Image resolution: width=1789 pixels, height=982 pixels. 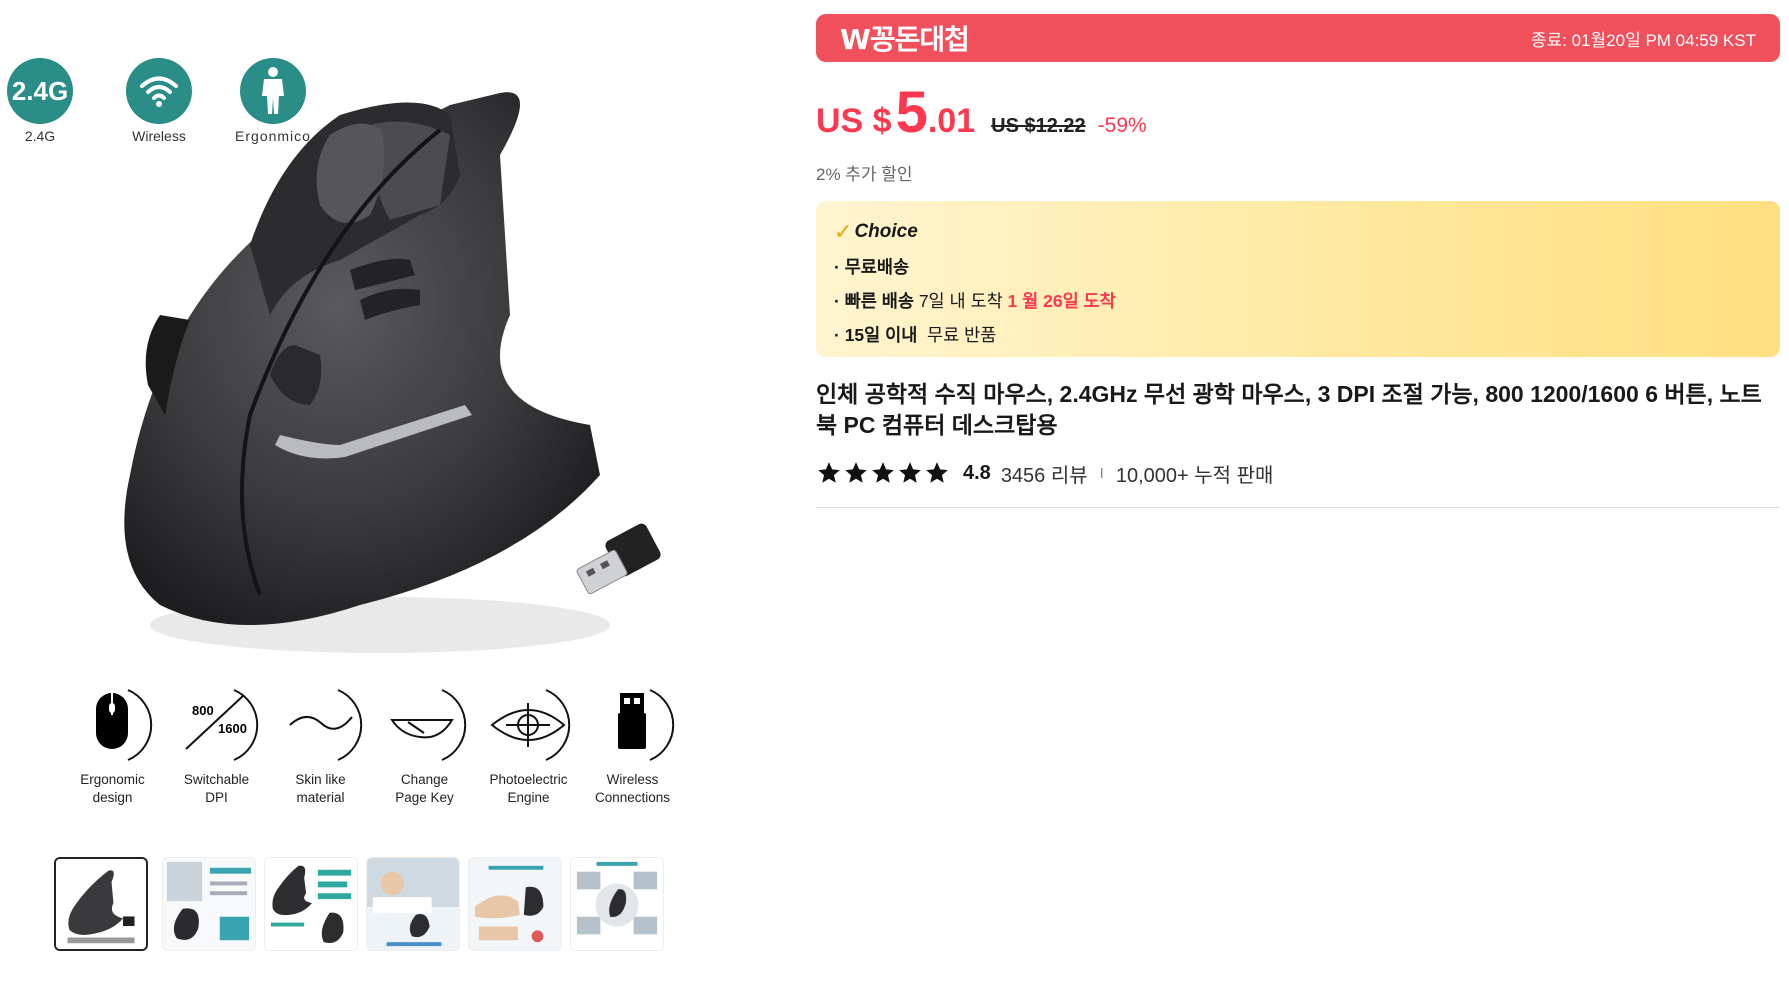 I want to click on review-count: 3456 리뷰, so click(x=1044, y=473).